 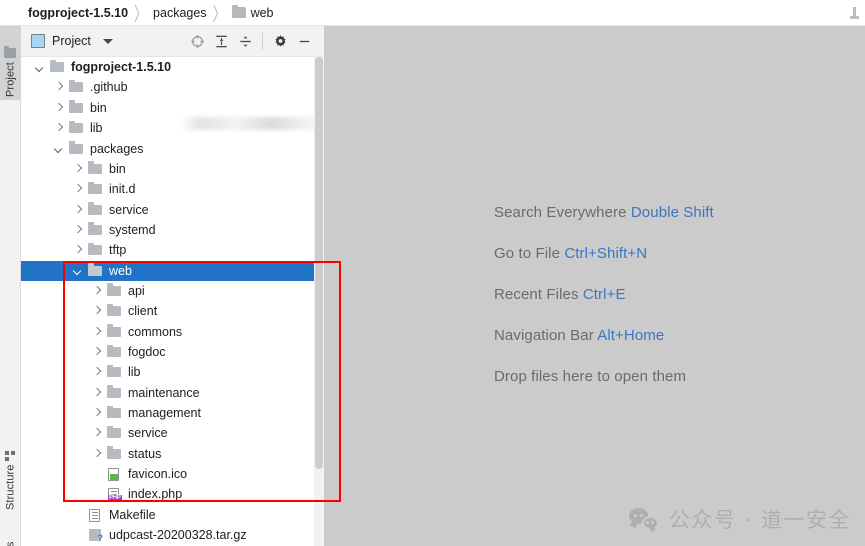 I want to click on tree-row: init.d, so click(x=172, y=189).